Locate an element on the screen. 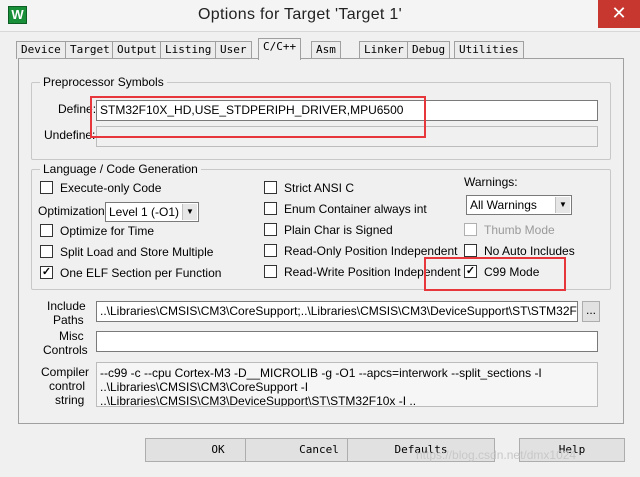 This screenshot has width=640, height=477. tab-linker: Linker is located at coordinates (384, 50).